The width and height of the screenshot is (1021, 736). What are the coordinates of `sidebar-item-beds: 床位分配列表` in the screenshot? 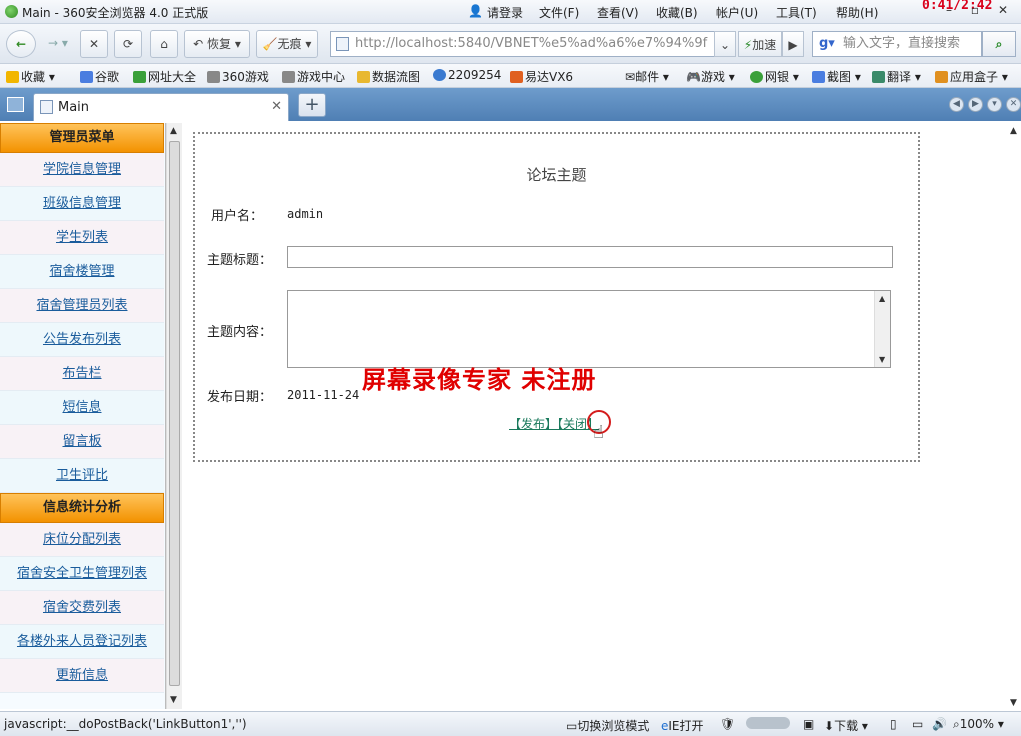 It's located at (82, 540).